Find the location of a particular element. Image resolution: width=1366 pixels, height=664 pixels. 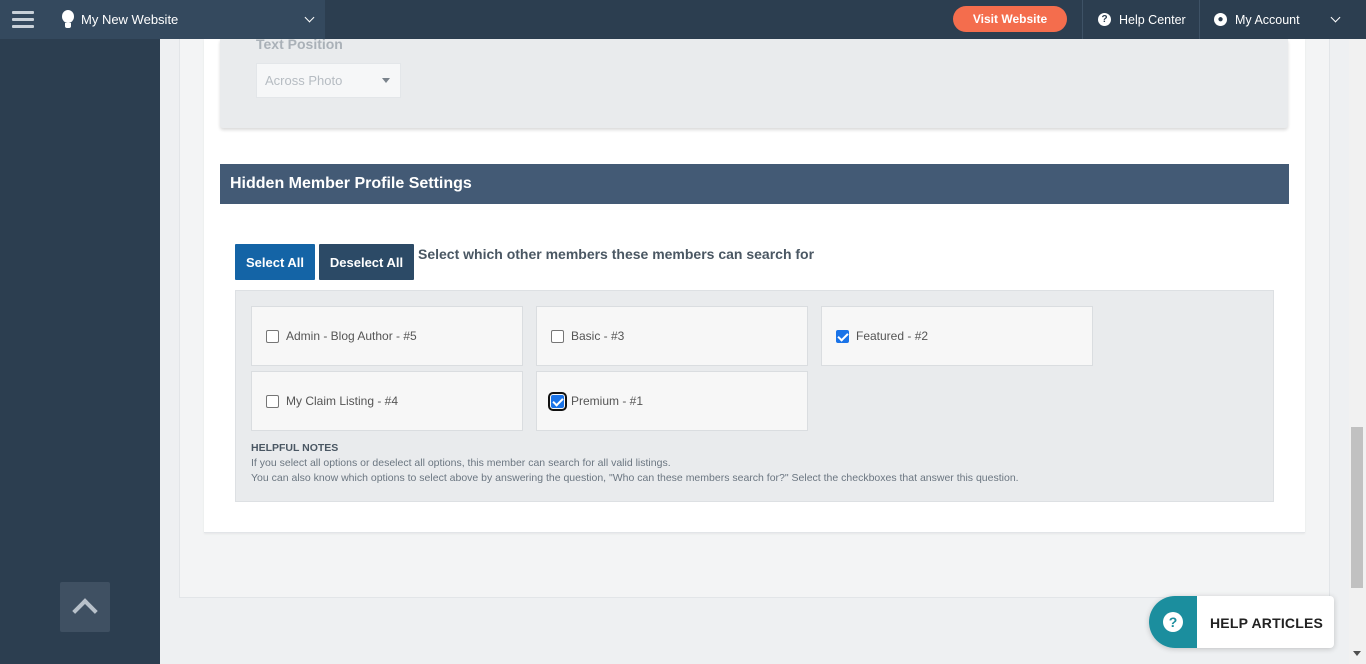

option-label: Basic - #3 is located at coordinates (598, 336).